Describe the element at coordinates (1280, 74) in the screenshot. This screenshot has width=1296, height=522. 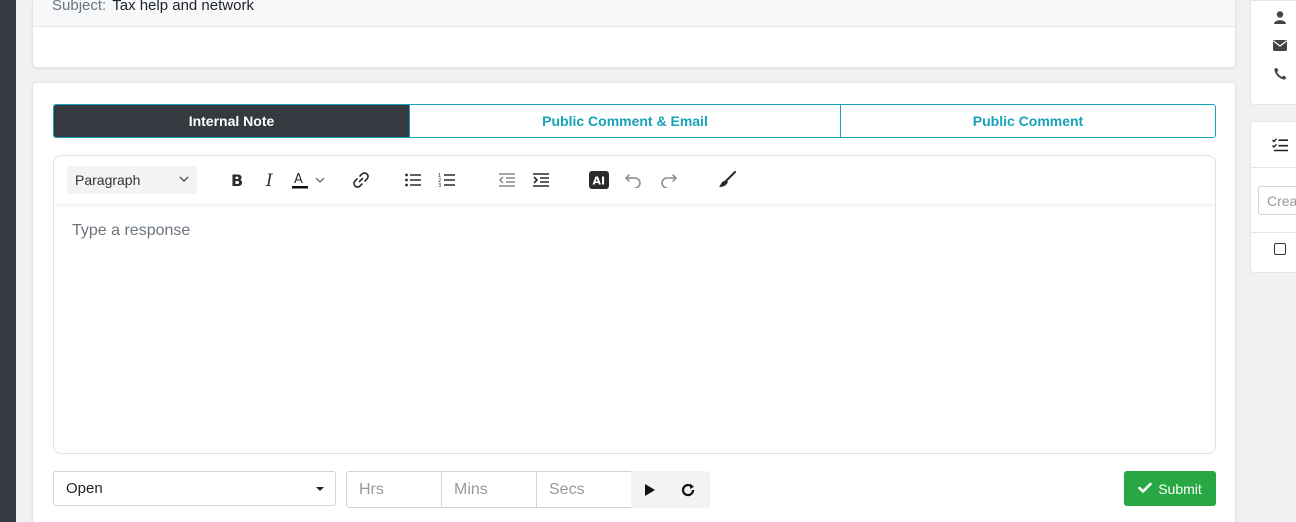
I see `phone-icon` at that location.